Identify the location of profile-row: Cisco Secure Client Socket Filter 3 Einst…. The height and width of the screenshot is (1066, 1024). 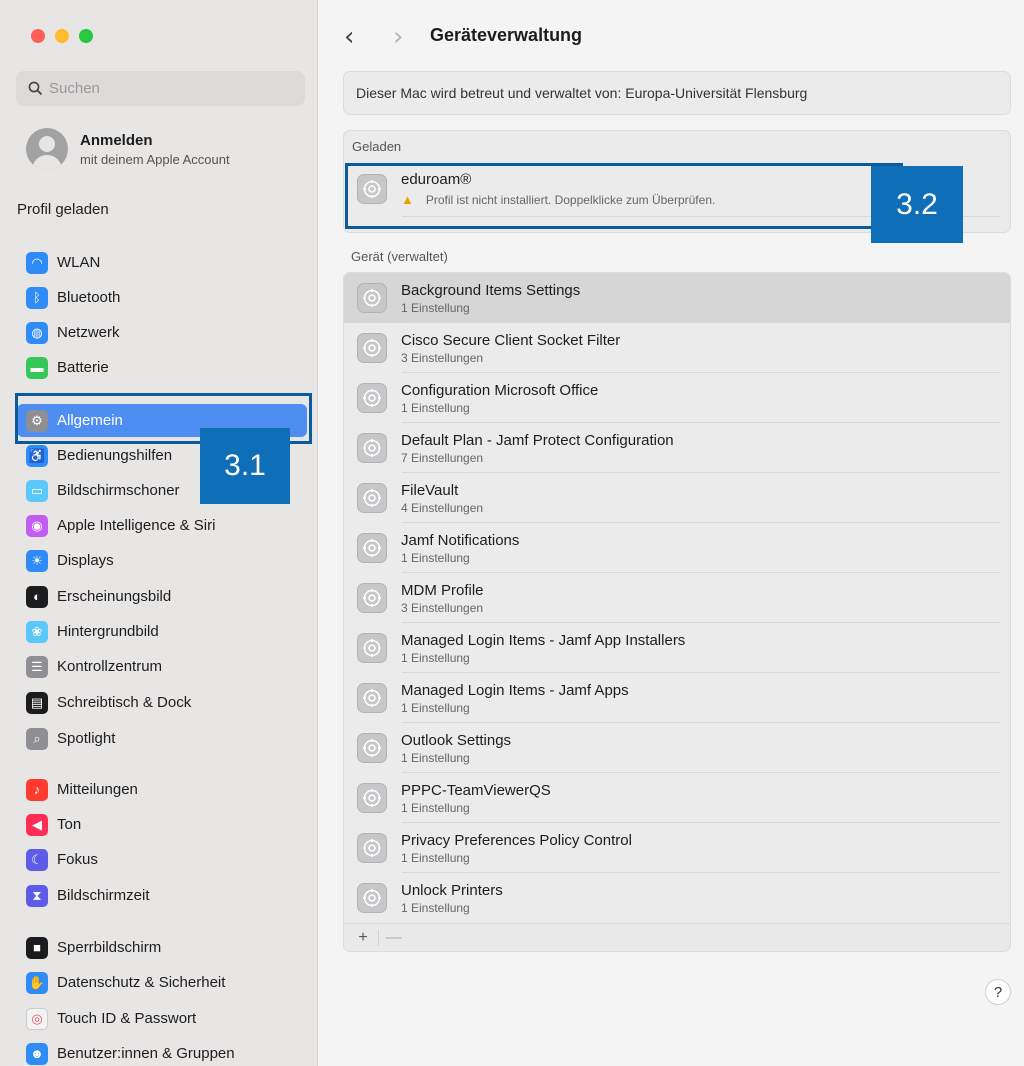
(677, 348).